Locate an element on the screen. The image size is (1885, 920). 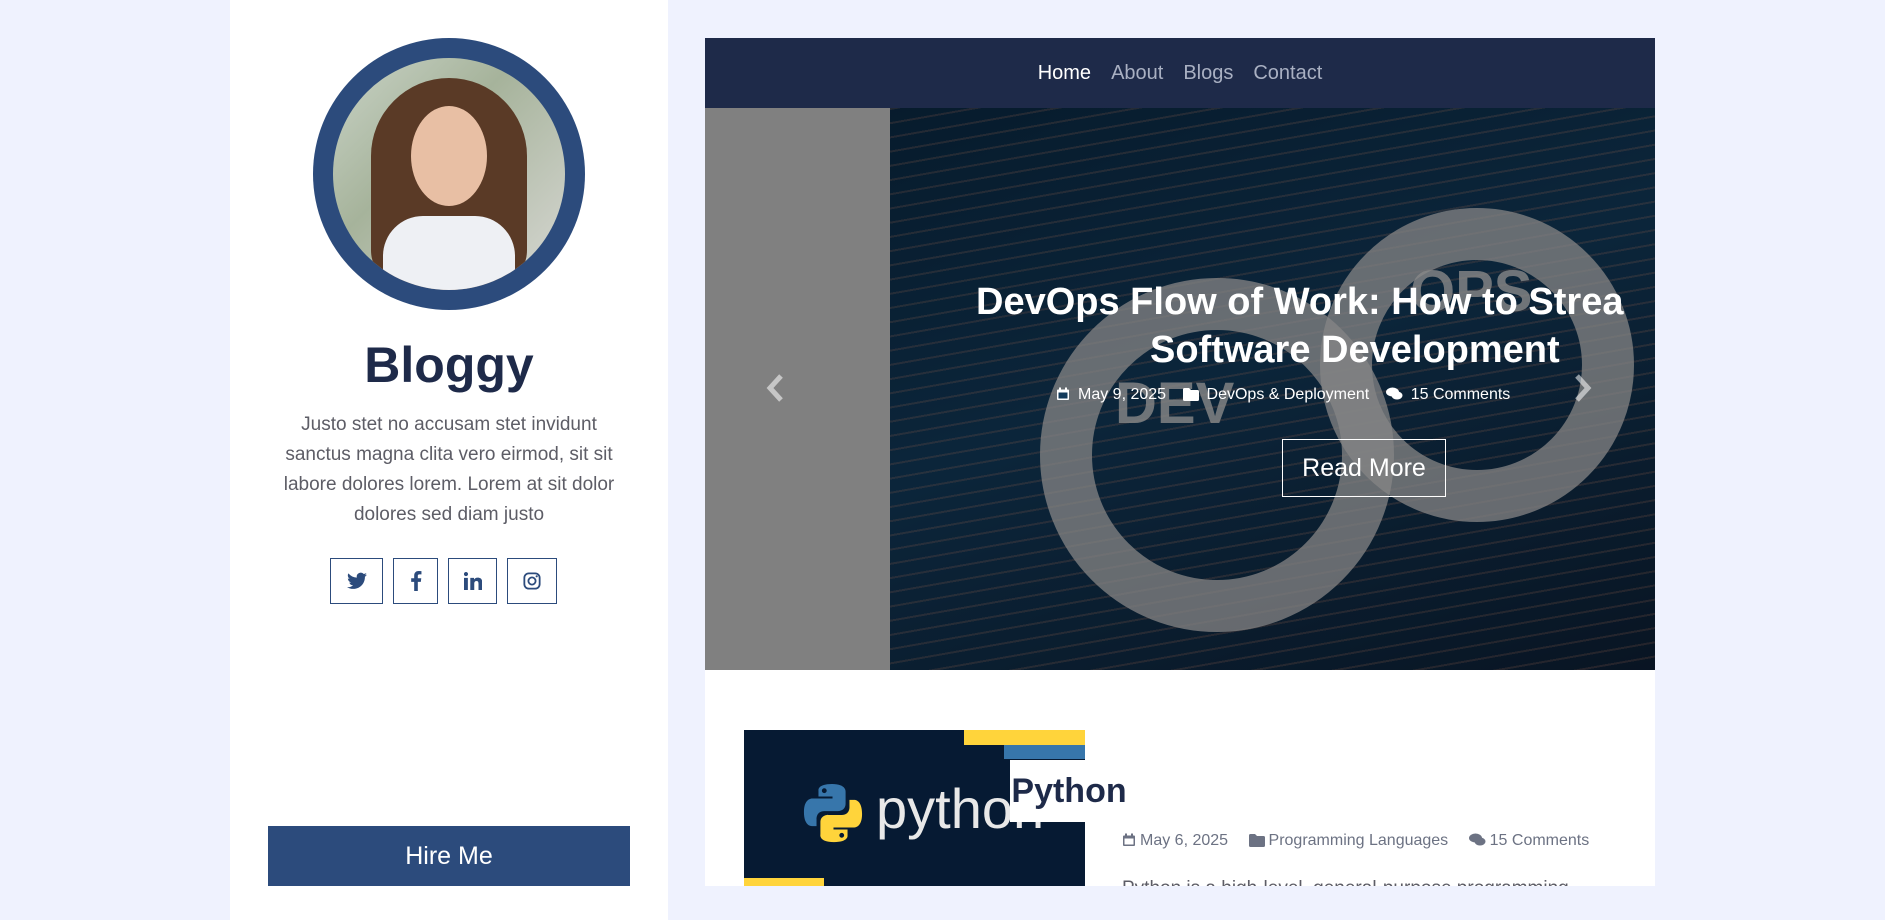
slide-category: DevOps & Deployment is located at coordinates (1278, 394).